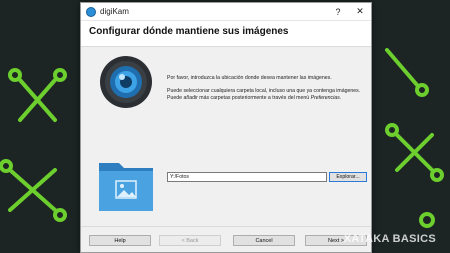 The image size is (450, 253). I want to click on collection-path-input, so click(247, 177).